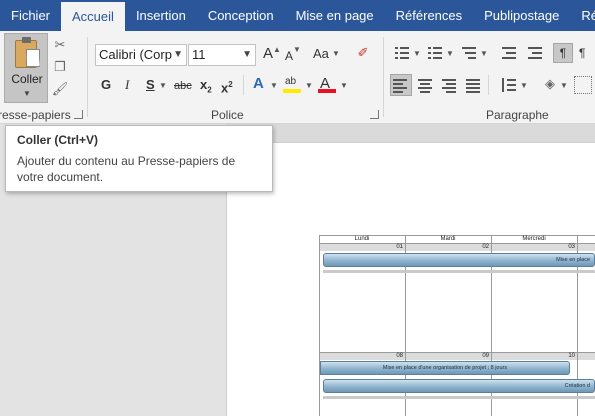 This screenshot has height=416, width=595. I want to click on day-name-mercredi: Mercredi, so click(534, 239).